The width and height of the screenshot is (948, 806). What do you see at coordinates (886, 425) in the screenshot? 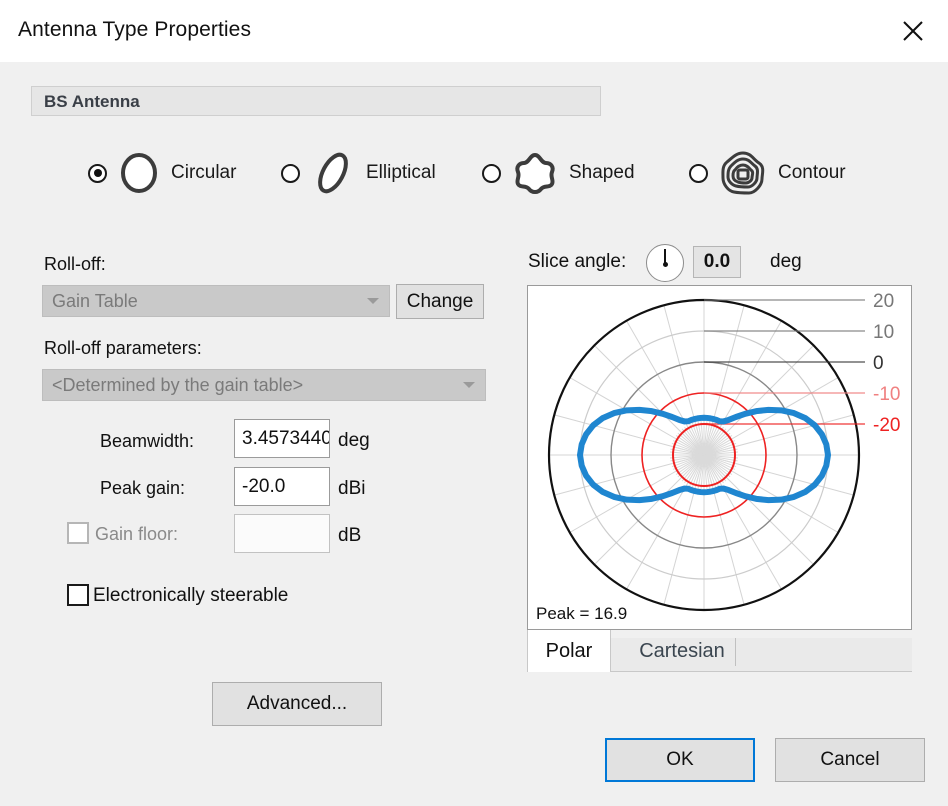
I see `svg-text: -20` at bounding box center [886, 425].